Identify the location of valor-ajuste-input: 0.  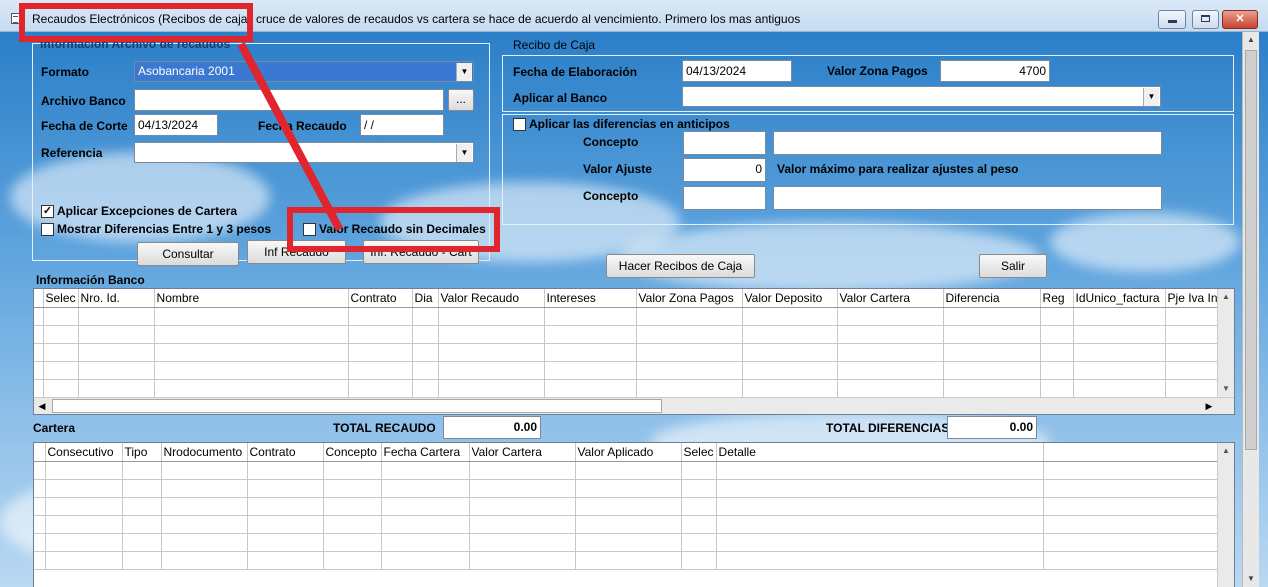
(724, 170).